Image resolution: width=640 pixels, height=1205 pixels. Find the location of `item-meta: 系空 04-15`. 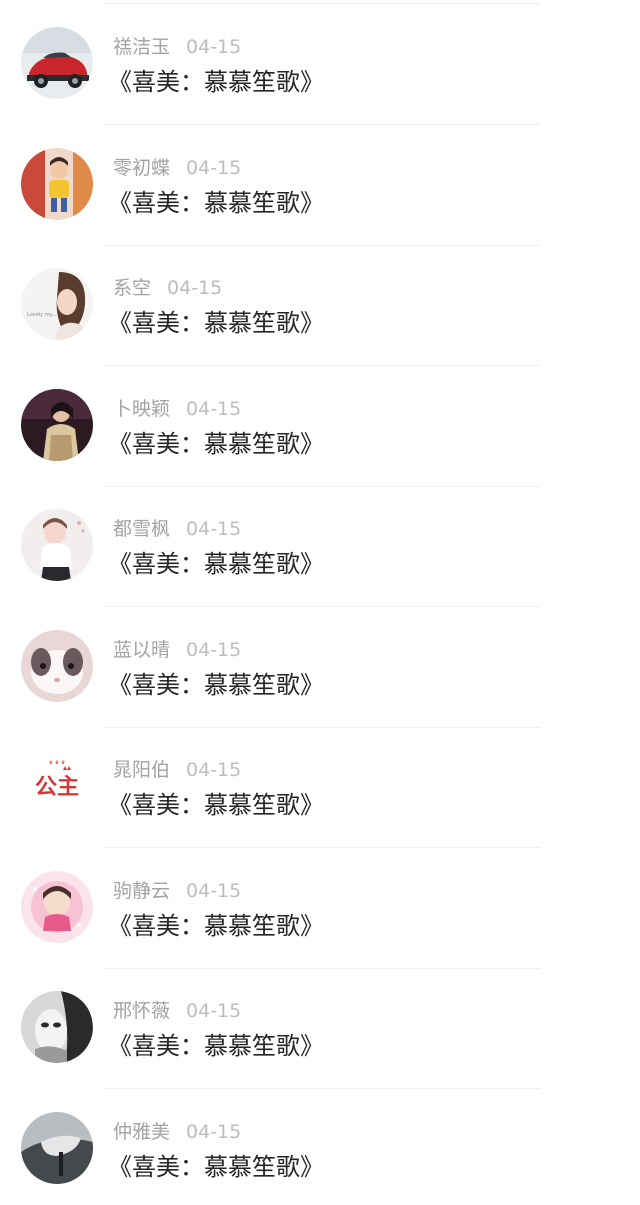

item-meta: 系空 04-15 is located at coordinates (167, 288).